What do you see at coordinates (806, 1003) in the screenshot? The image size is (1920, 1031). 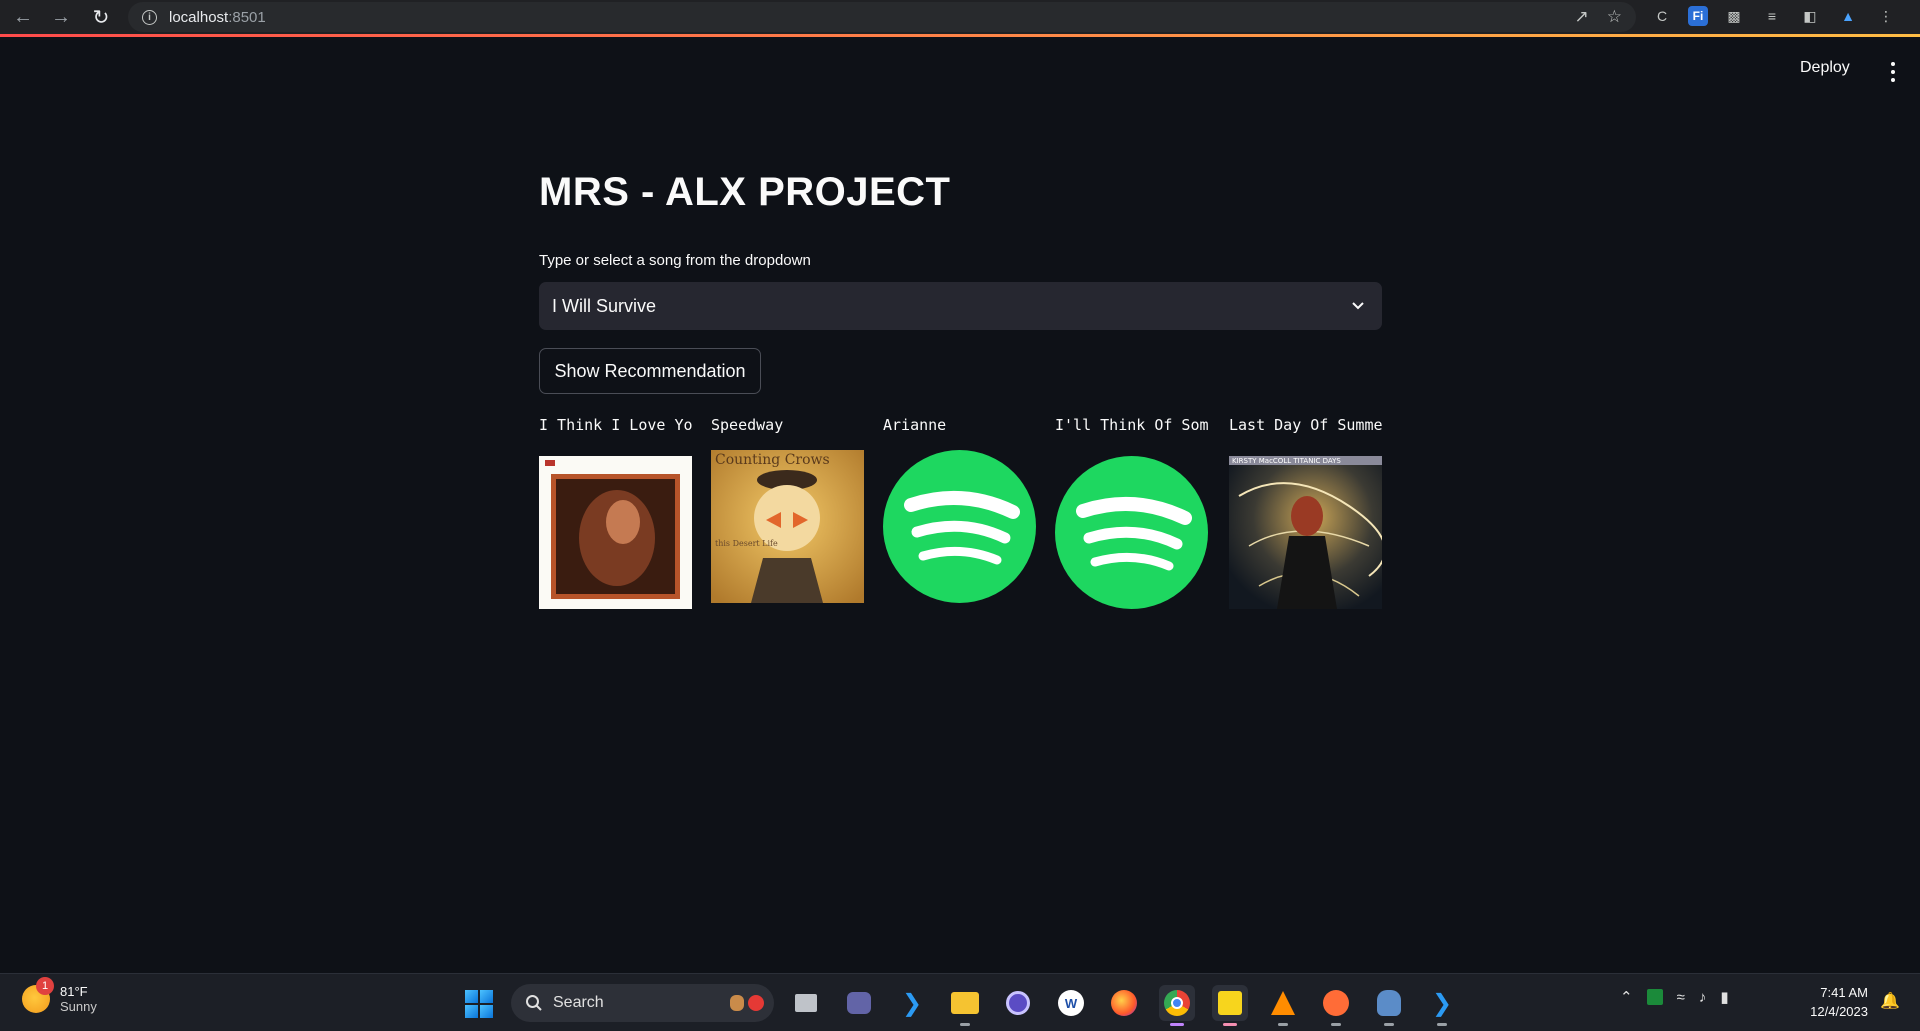 I see `task-view-icon` at bounding box center [806, 1003].